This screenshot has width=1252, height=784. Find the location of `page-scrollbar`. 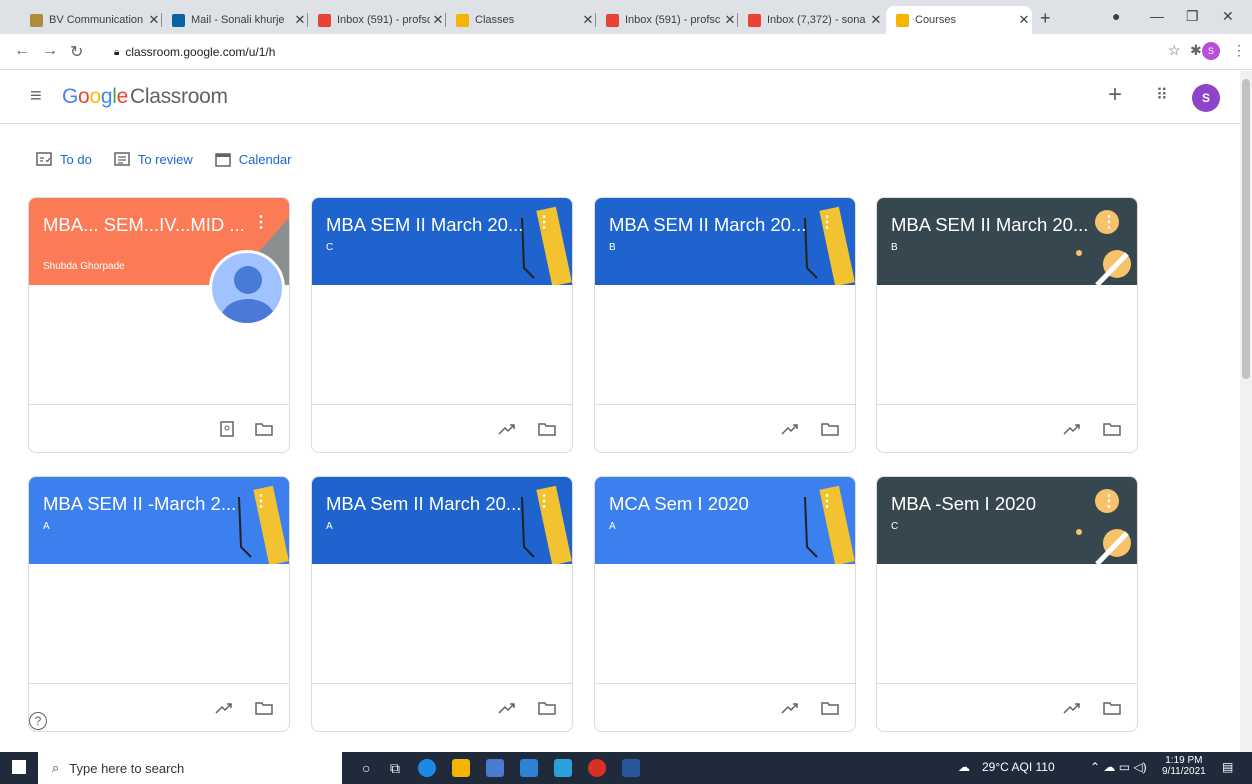

page-scrollbar is located at coordinates (1246, 411).